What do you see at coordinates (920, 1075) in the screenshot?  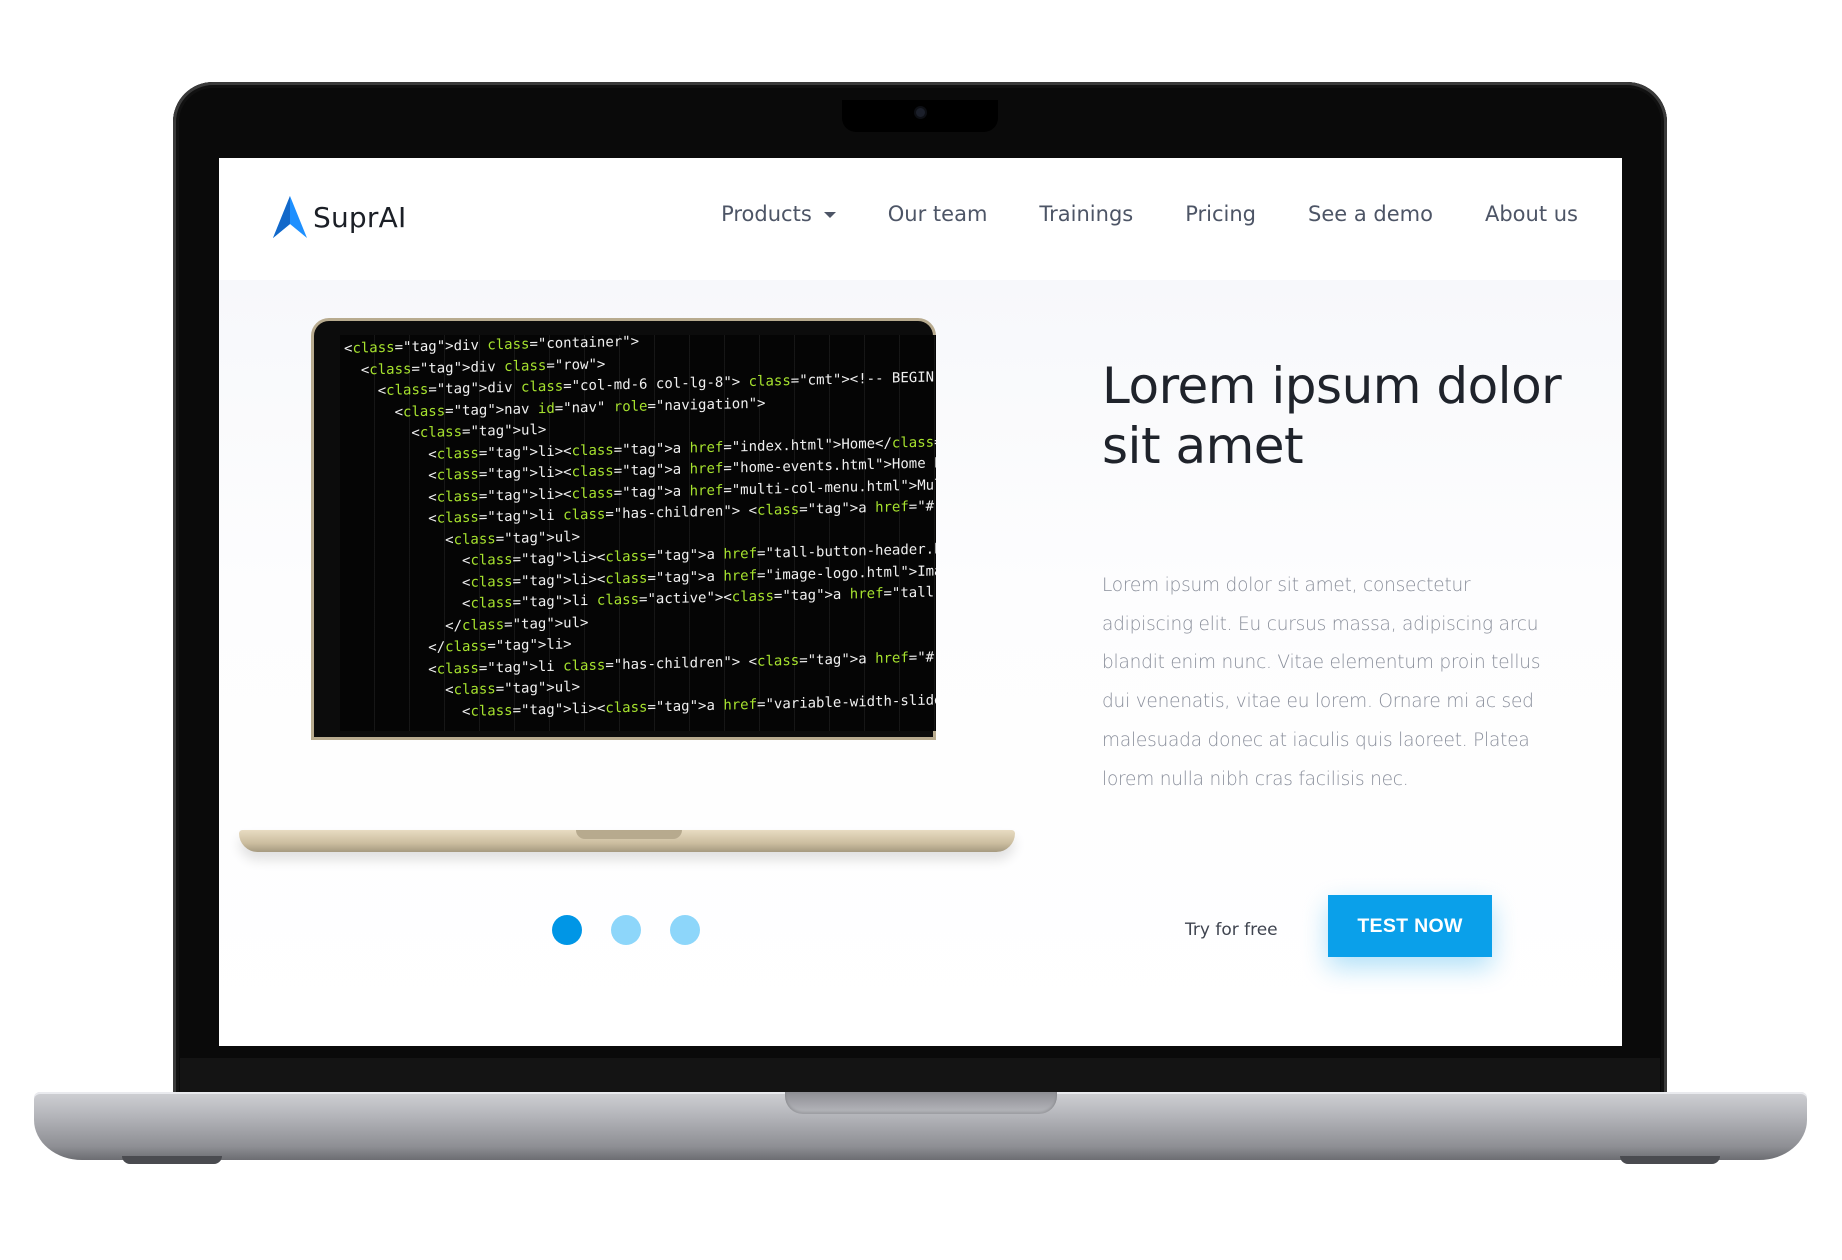 I see `device-chin` at bounding box center [920, 1075].